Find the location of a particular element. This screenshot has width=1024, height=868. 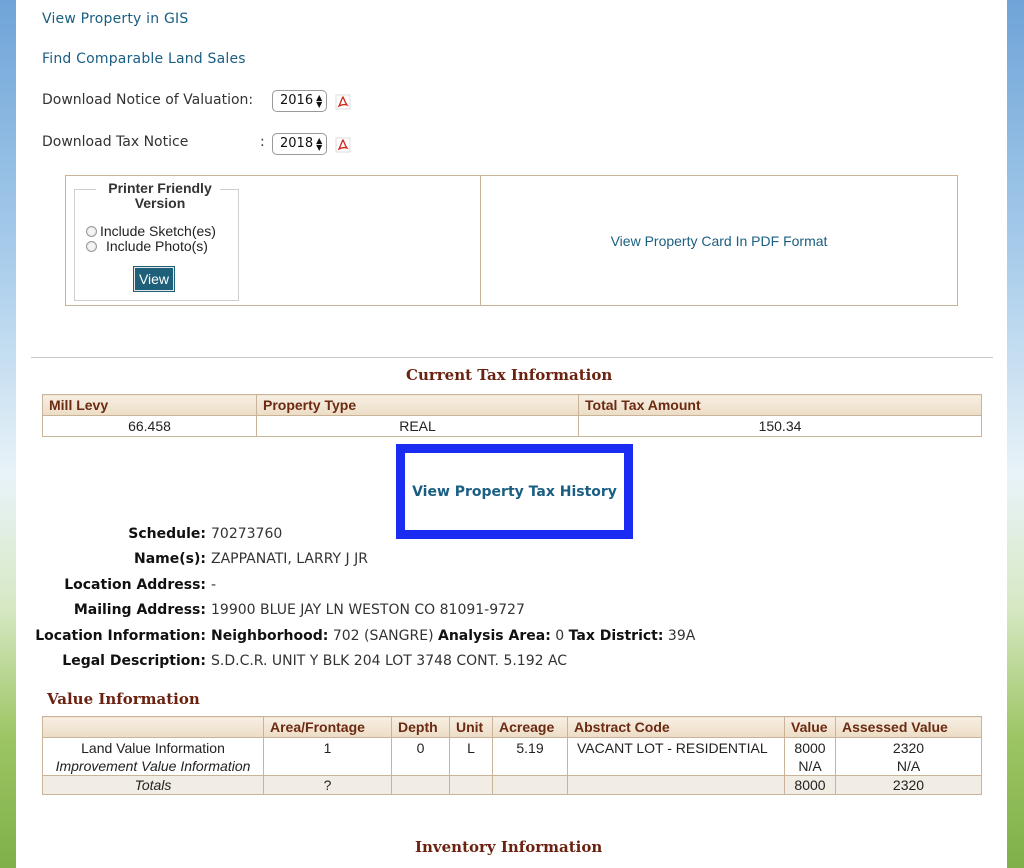

printer-legend: Printer Friendly Version is located at coordinates (160, 196).